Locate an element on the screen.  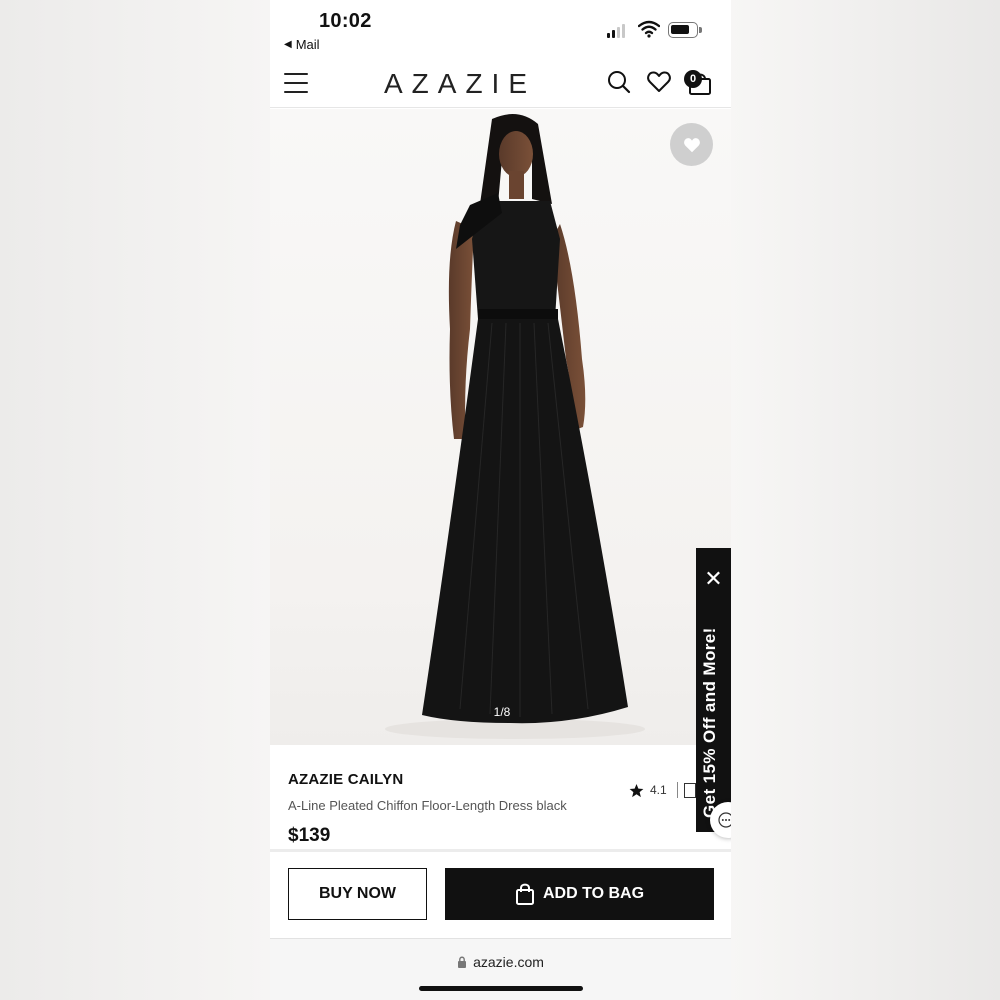
azazie-logo: AZAZIE is located at coordinates (460, 84).